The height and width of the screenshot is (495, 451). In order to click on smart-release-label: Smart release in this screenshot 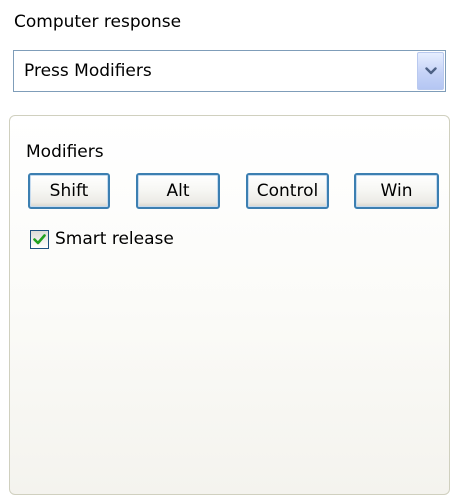, I will do `click(114, 239)`.